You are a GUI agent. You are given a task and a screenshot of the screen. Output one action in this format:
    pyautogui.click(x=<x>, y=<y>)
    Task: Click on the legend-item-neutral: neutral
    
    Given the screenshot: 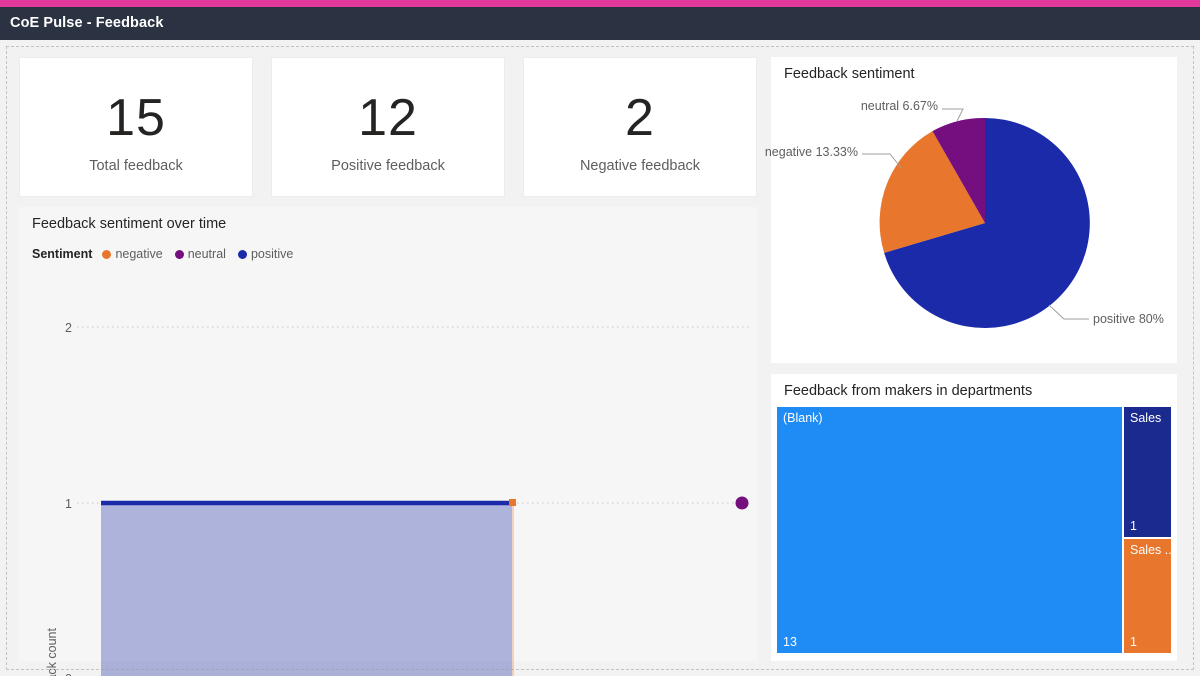 What is the action you would take?
    pyautogui.click(x=200, y=254)
    